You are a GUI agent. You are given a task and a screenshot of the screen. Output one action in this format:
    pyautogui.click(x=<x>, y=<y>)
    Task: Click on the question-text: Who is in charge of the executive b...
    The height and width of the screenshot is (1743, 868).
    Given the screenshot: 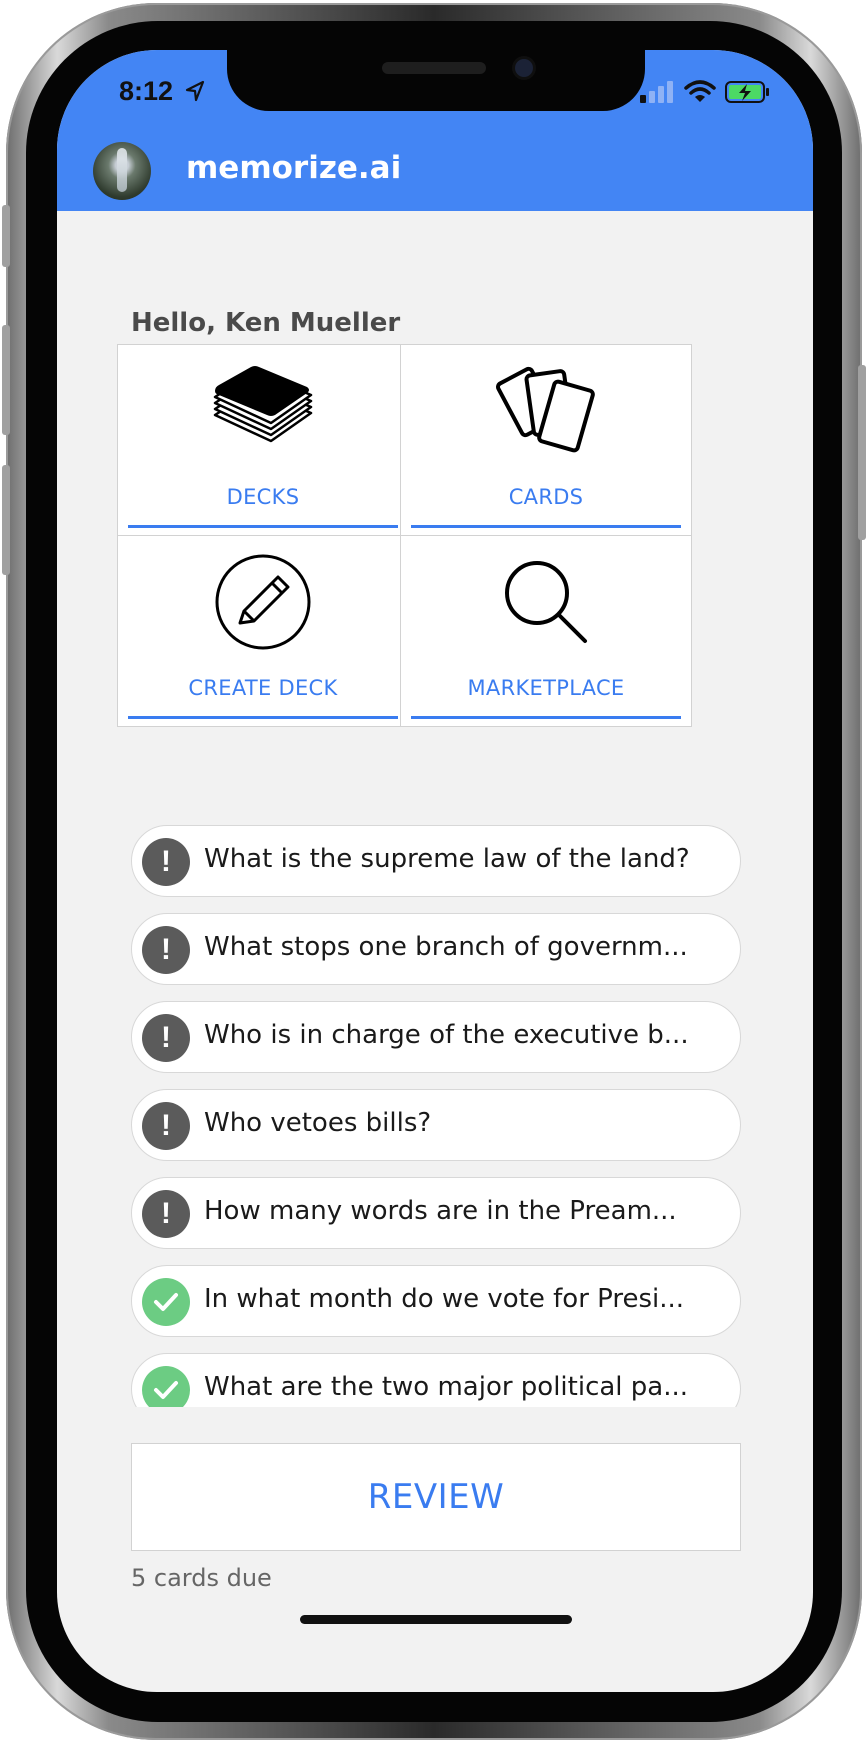 What is the action you would take?
    pyautogui.click(x=446, y=1035)
    